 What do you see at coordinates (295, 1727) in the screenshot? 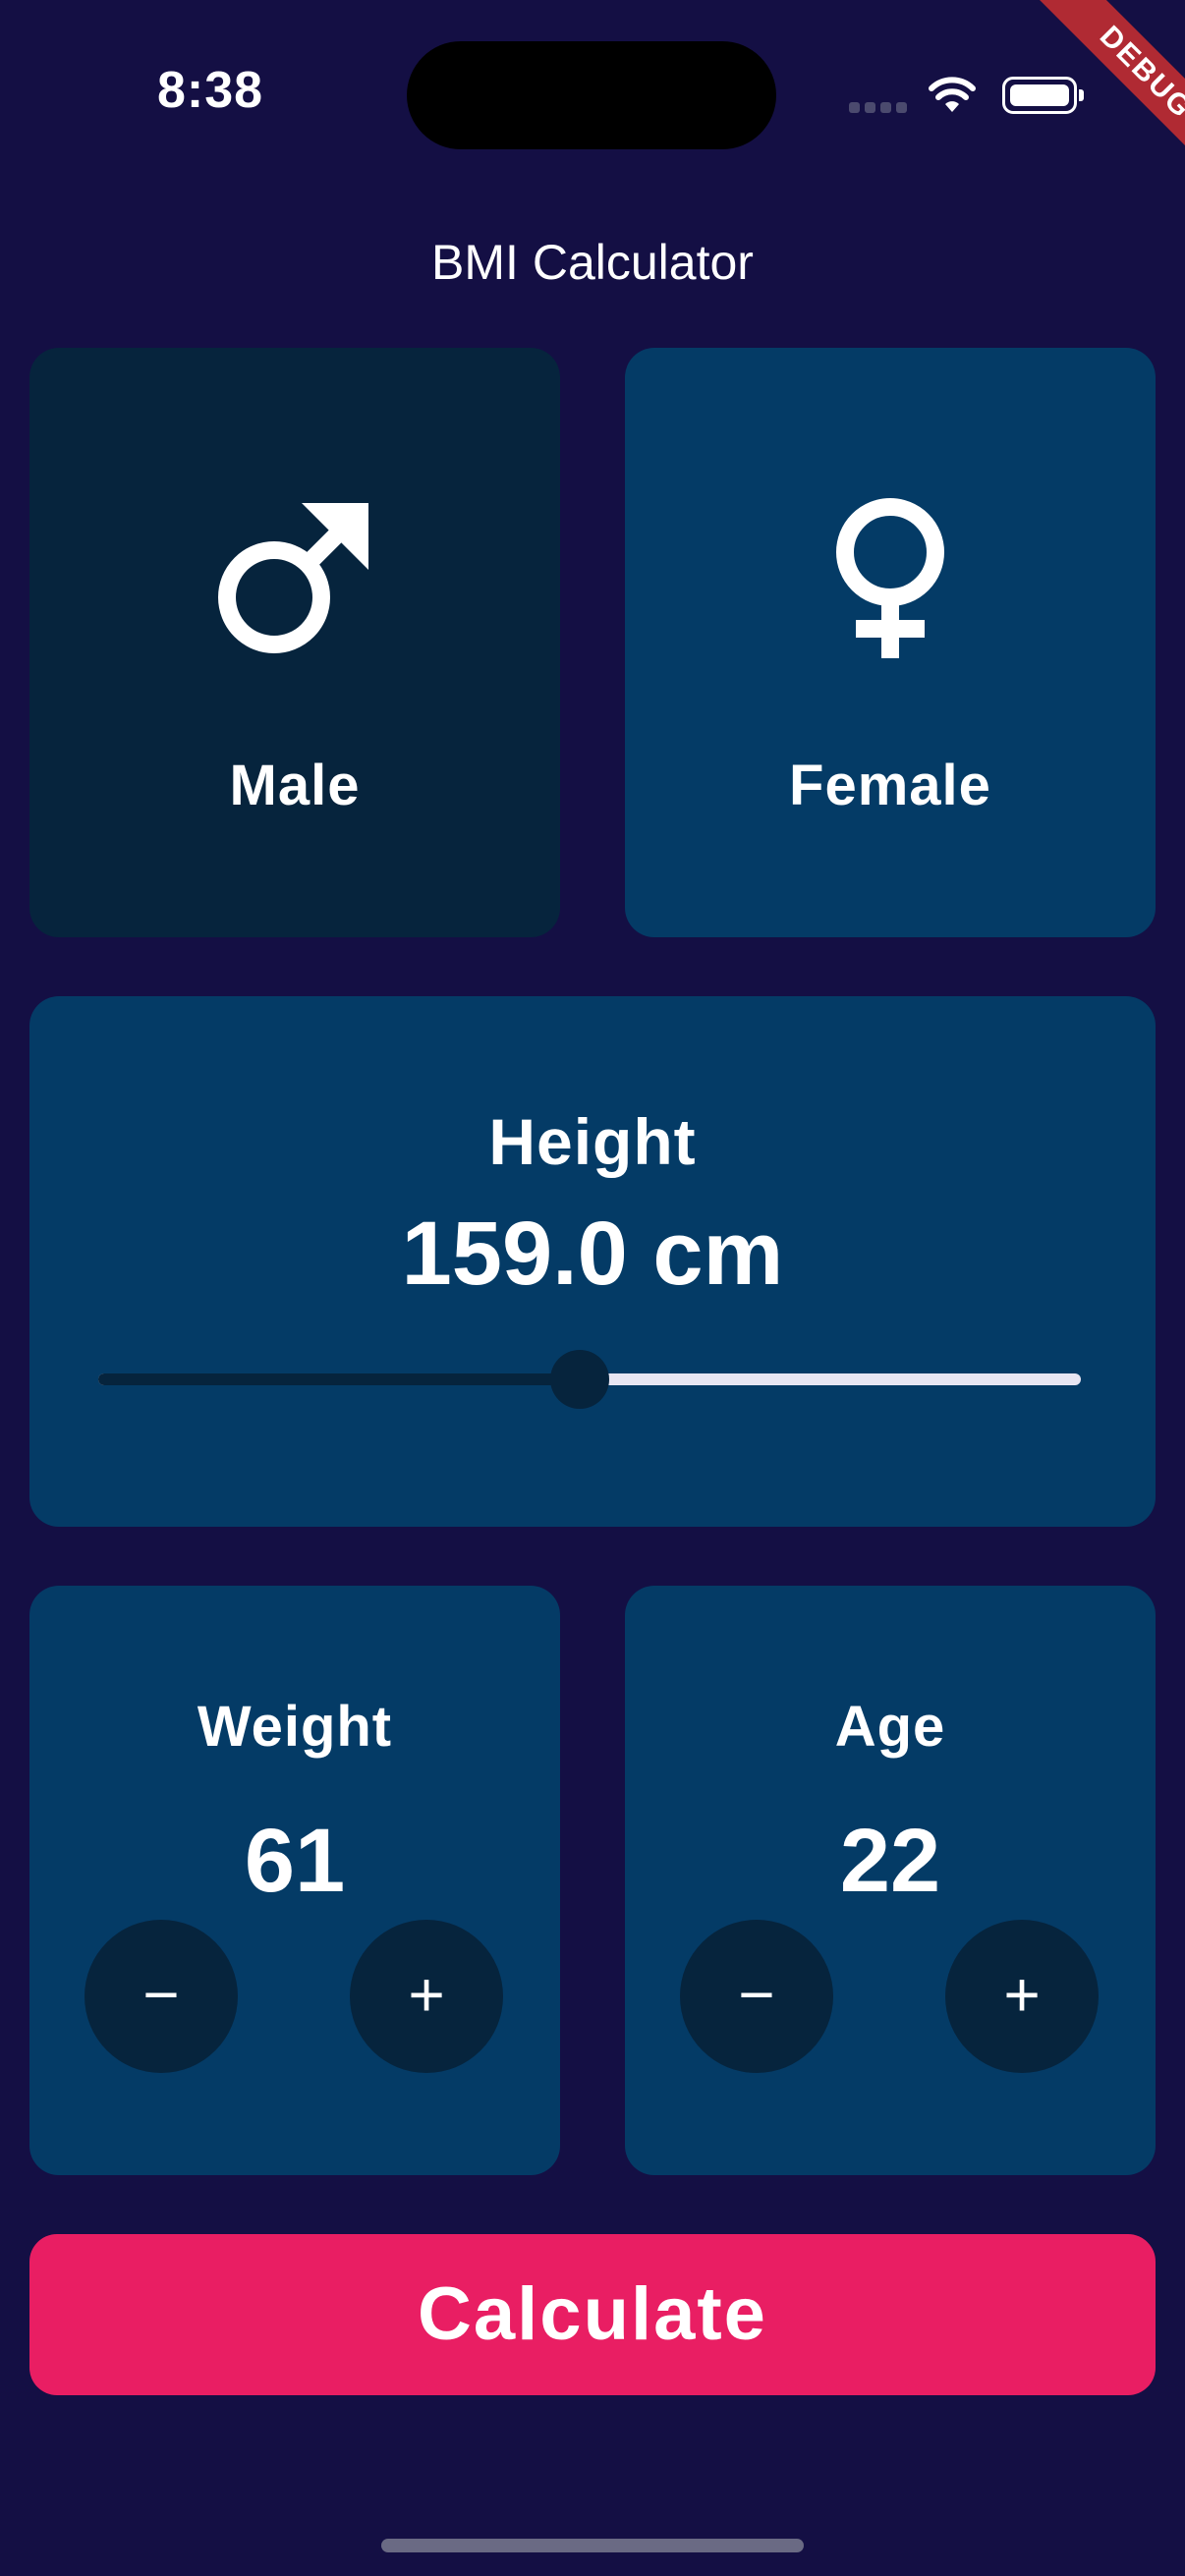
I see `weight-label: Weight` at bounding box center [295, 1727].